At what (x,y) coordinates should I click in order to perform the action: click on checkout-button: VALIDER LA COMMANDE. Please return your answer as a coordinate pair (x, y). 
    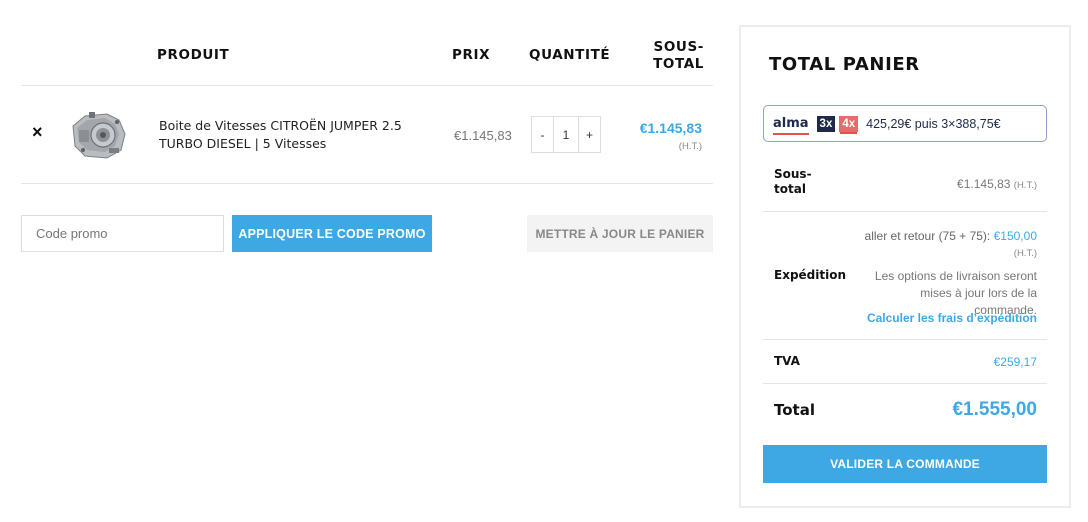
    Looking at the image, I should click on (905, 464).